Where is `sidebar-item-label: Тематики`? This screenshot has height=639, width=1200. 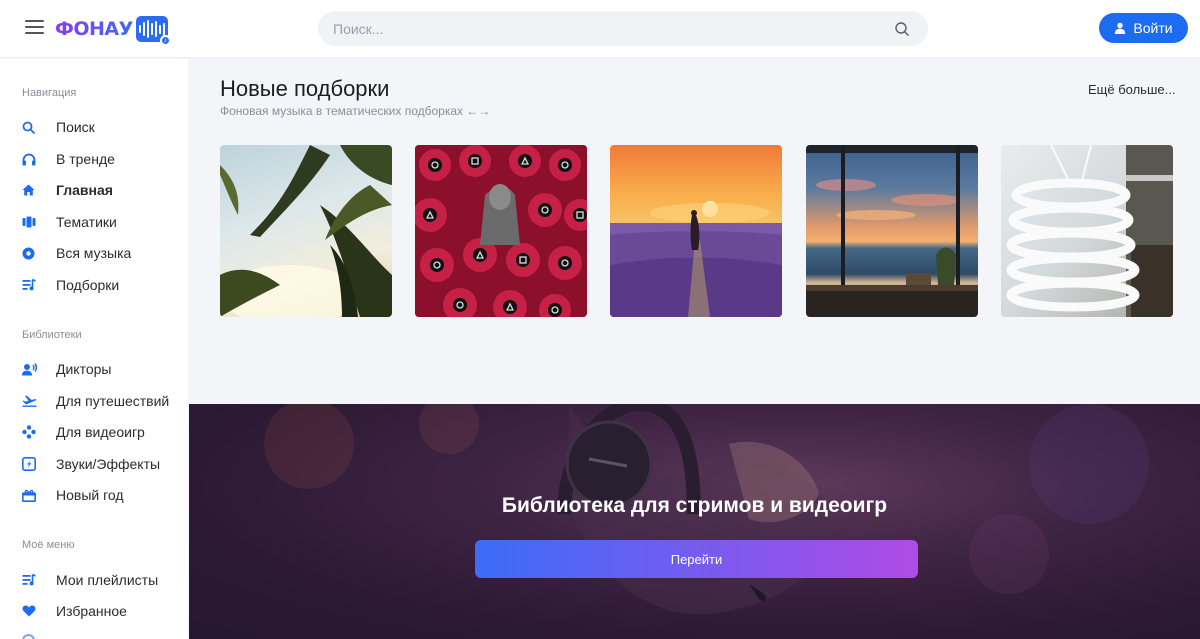 sidebar-item-label: Тематики is located at coordinates (86, 222).